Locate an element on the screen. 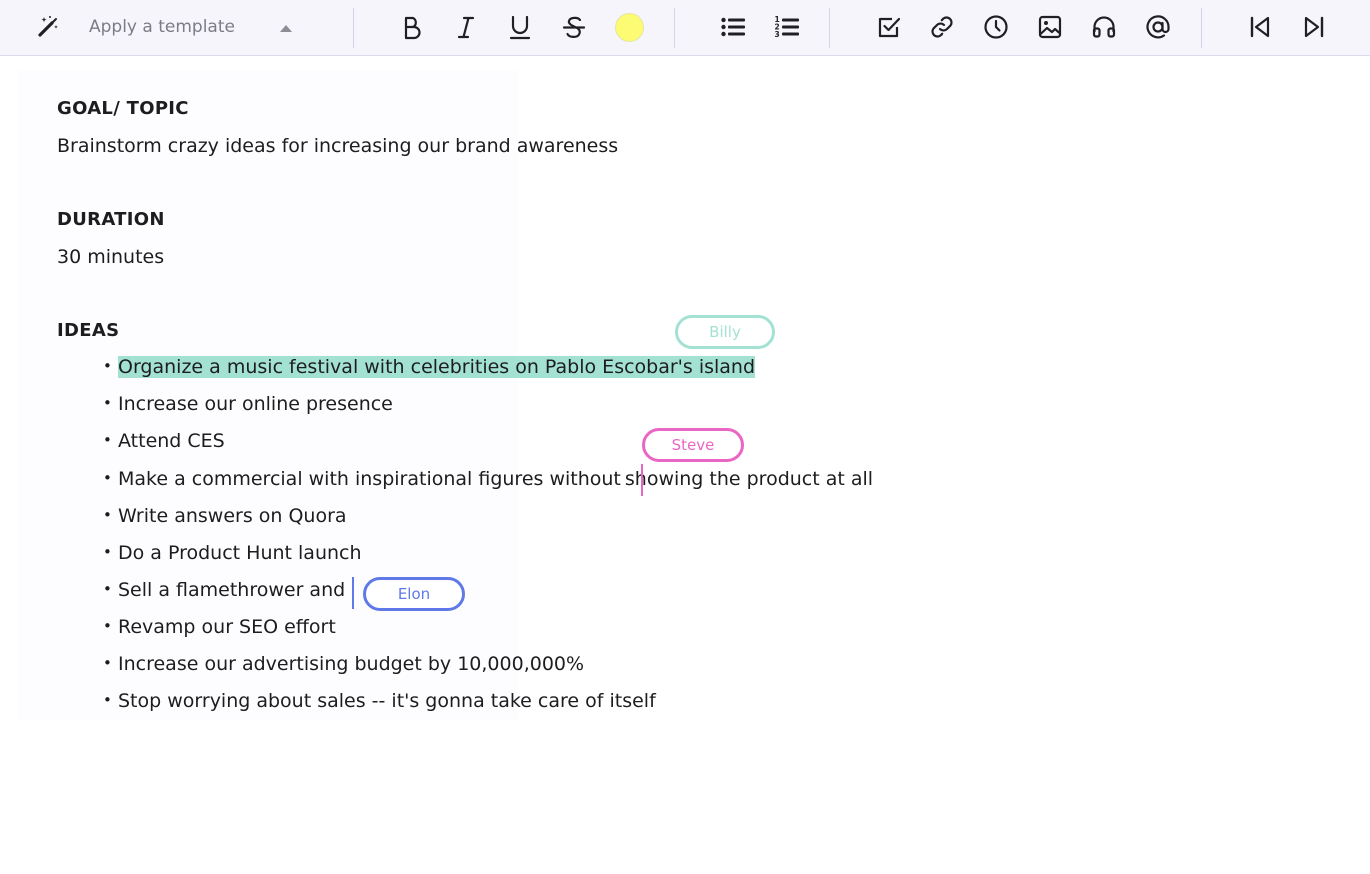  idea-text: Increase our online presence is located at coordinates (255, 404).